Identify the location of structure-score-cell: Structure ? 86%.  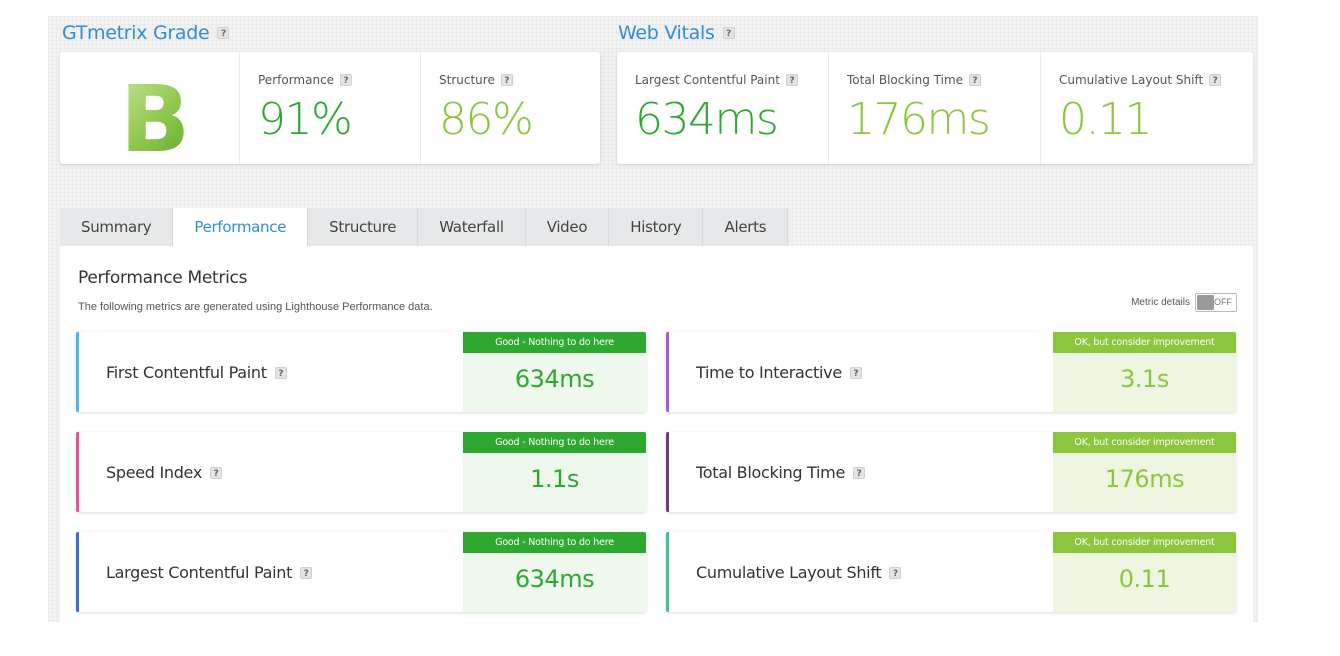
(510, 108).